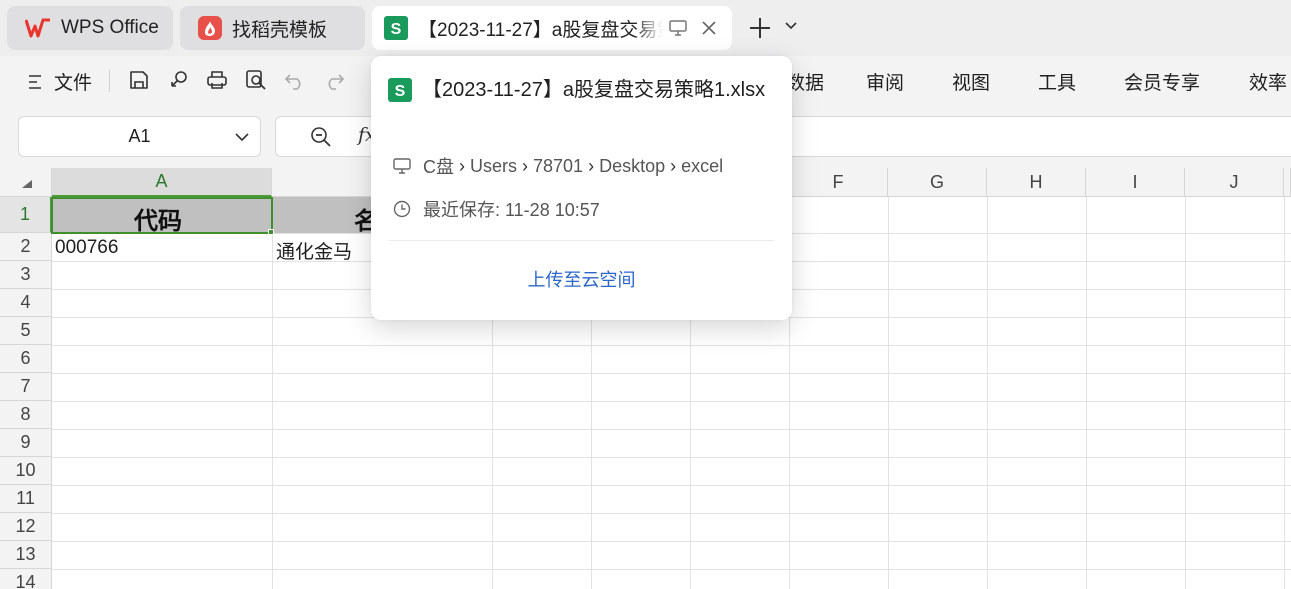  I want to click on cell-A2: 000766, so click(86, 248).